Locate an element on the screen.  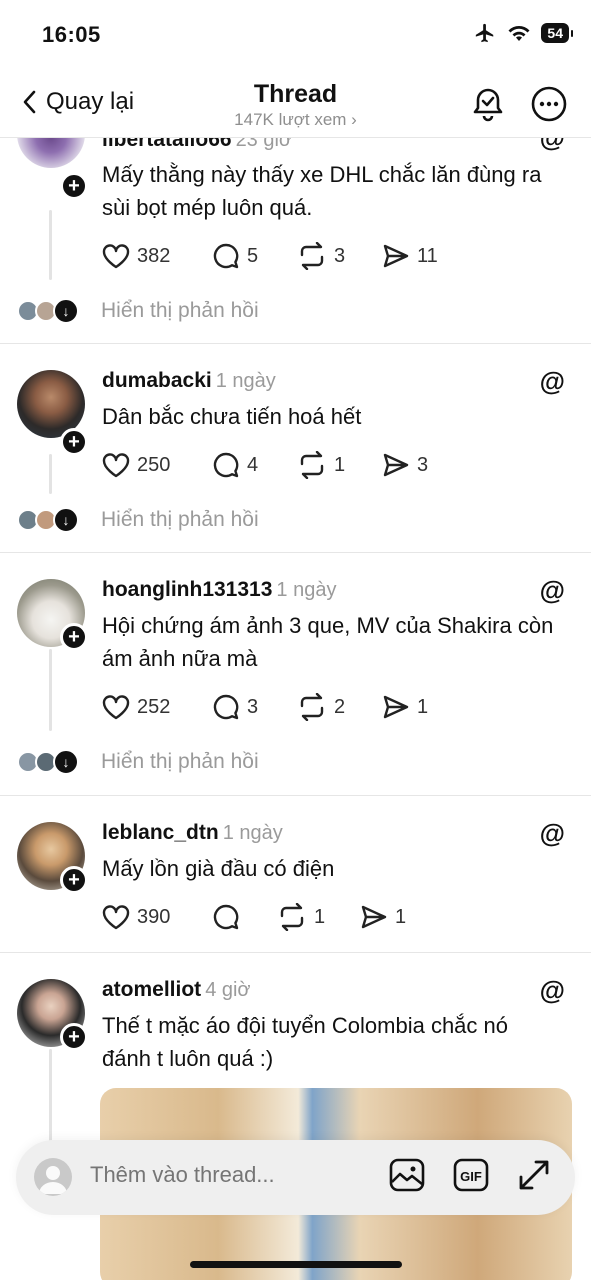
repost-count: 2 is located at coordinates (340, 706).